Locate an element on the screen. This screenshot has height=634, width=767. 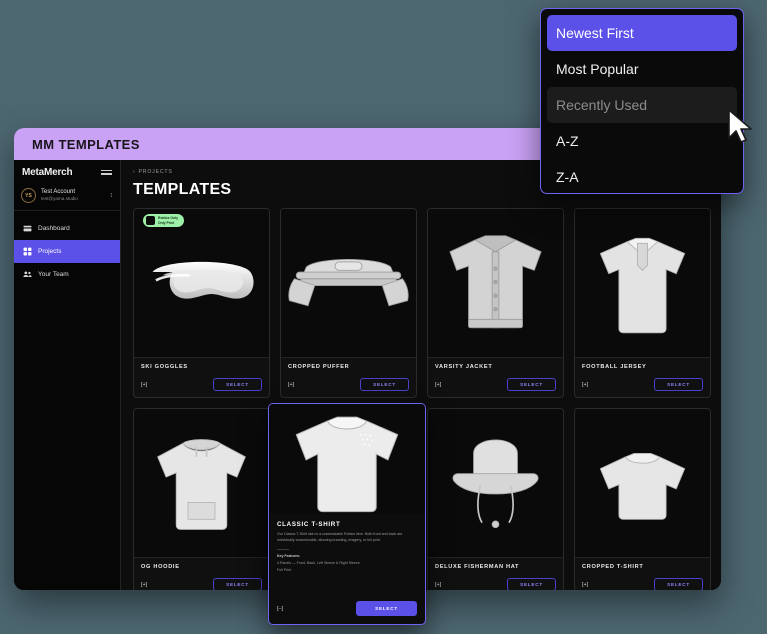
template-card: OG HOODIE [+] SELECT is located at coordinates (201, 499).